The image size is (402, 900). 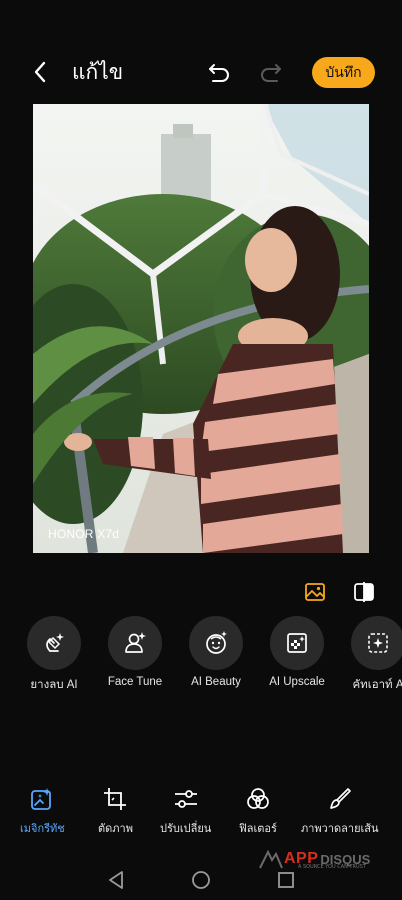 I want to click on tool-label: AI Upscale, so click(x=297, y=682).